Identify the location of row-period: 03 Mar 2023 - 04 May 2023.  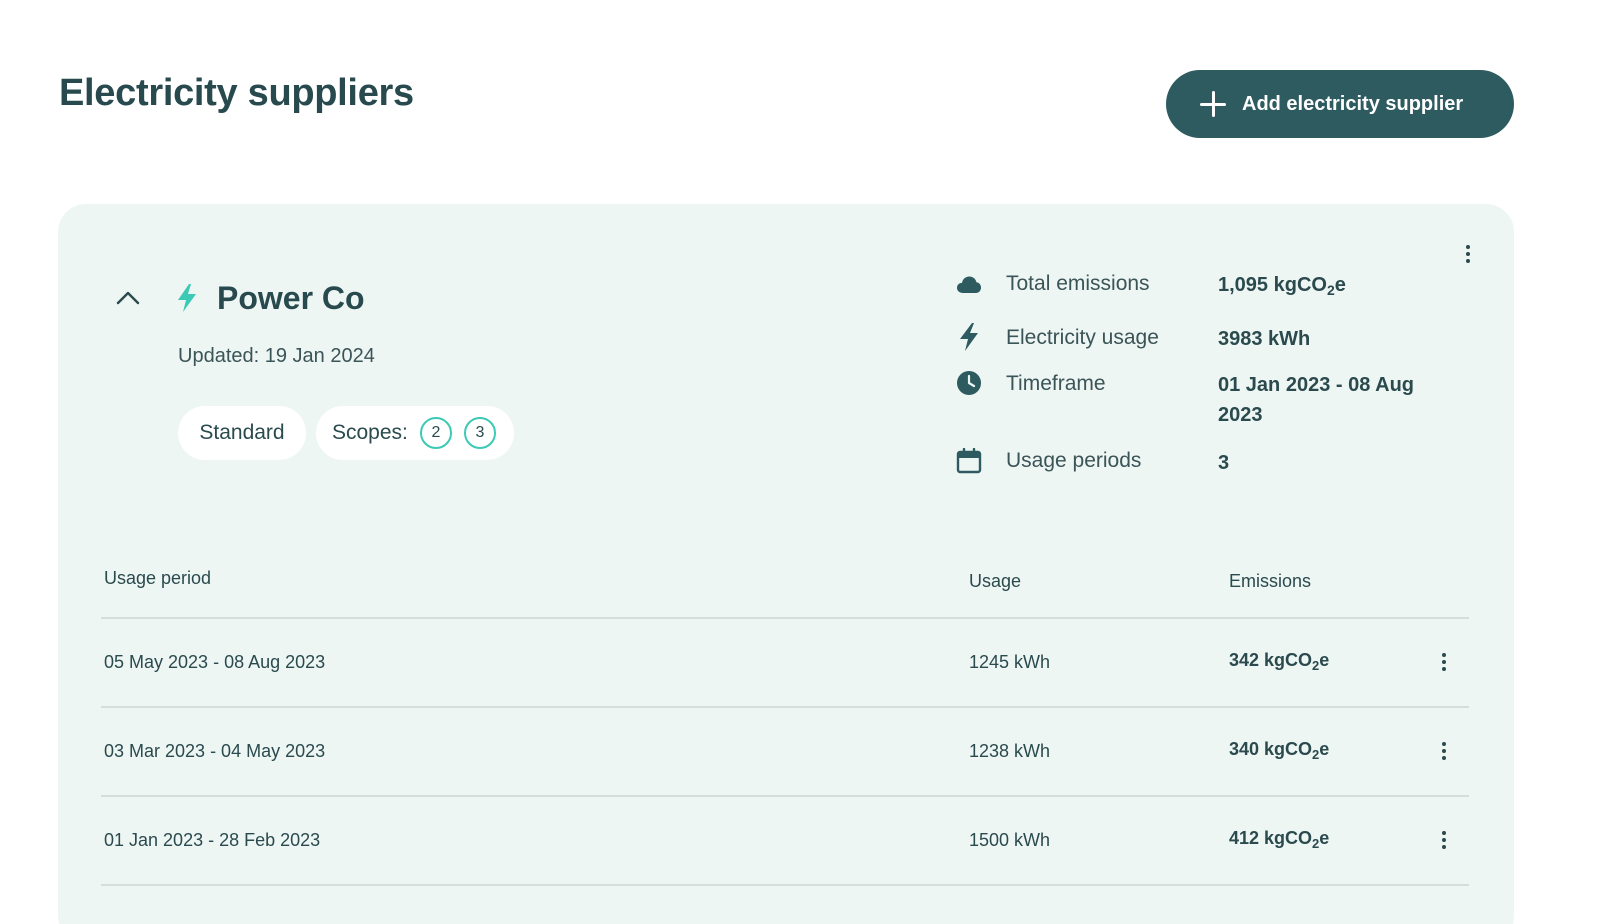
(215, 751).